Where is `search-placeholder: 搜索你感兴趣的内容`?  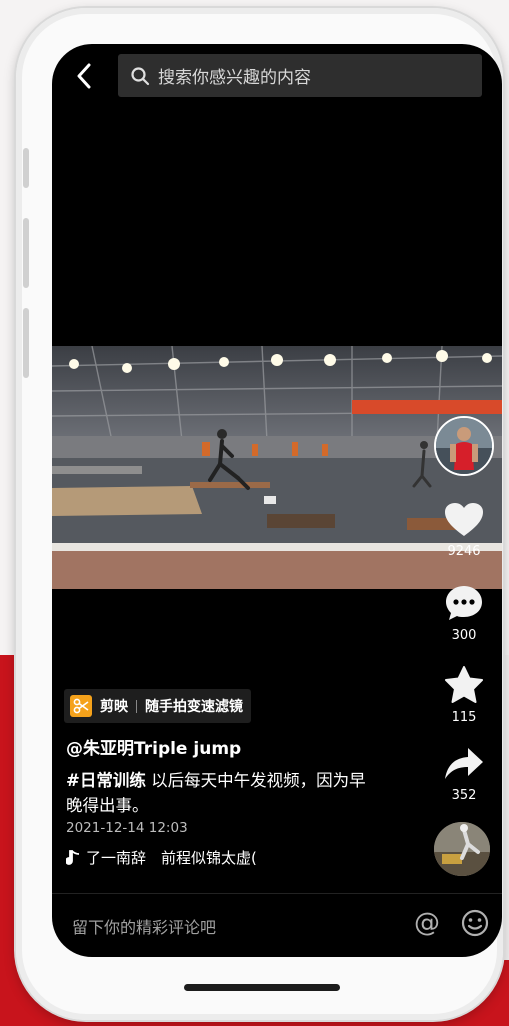
search-placeholder: 搜索你感兴趣的内容 is located at coordinates (234, 78).